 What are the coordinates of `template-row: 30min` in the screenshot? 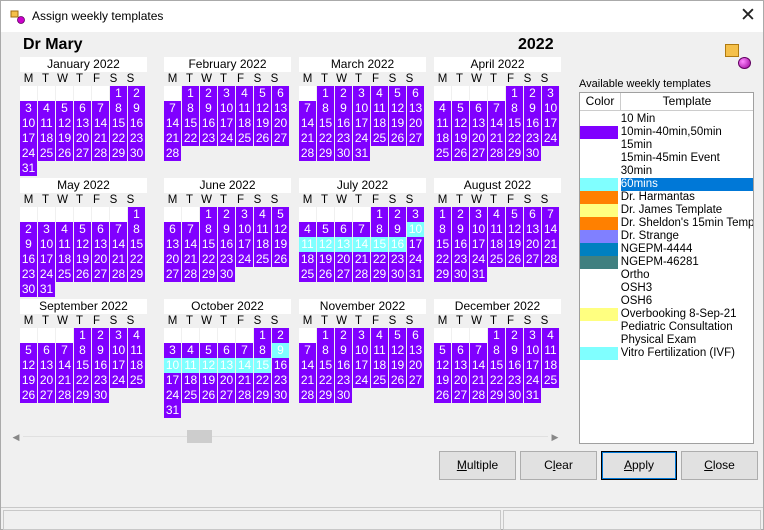 It's located at (666, 171).